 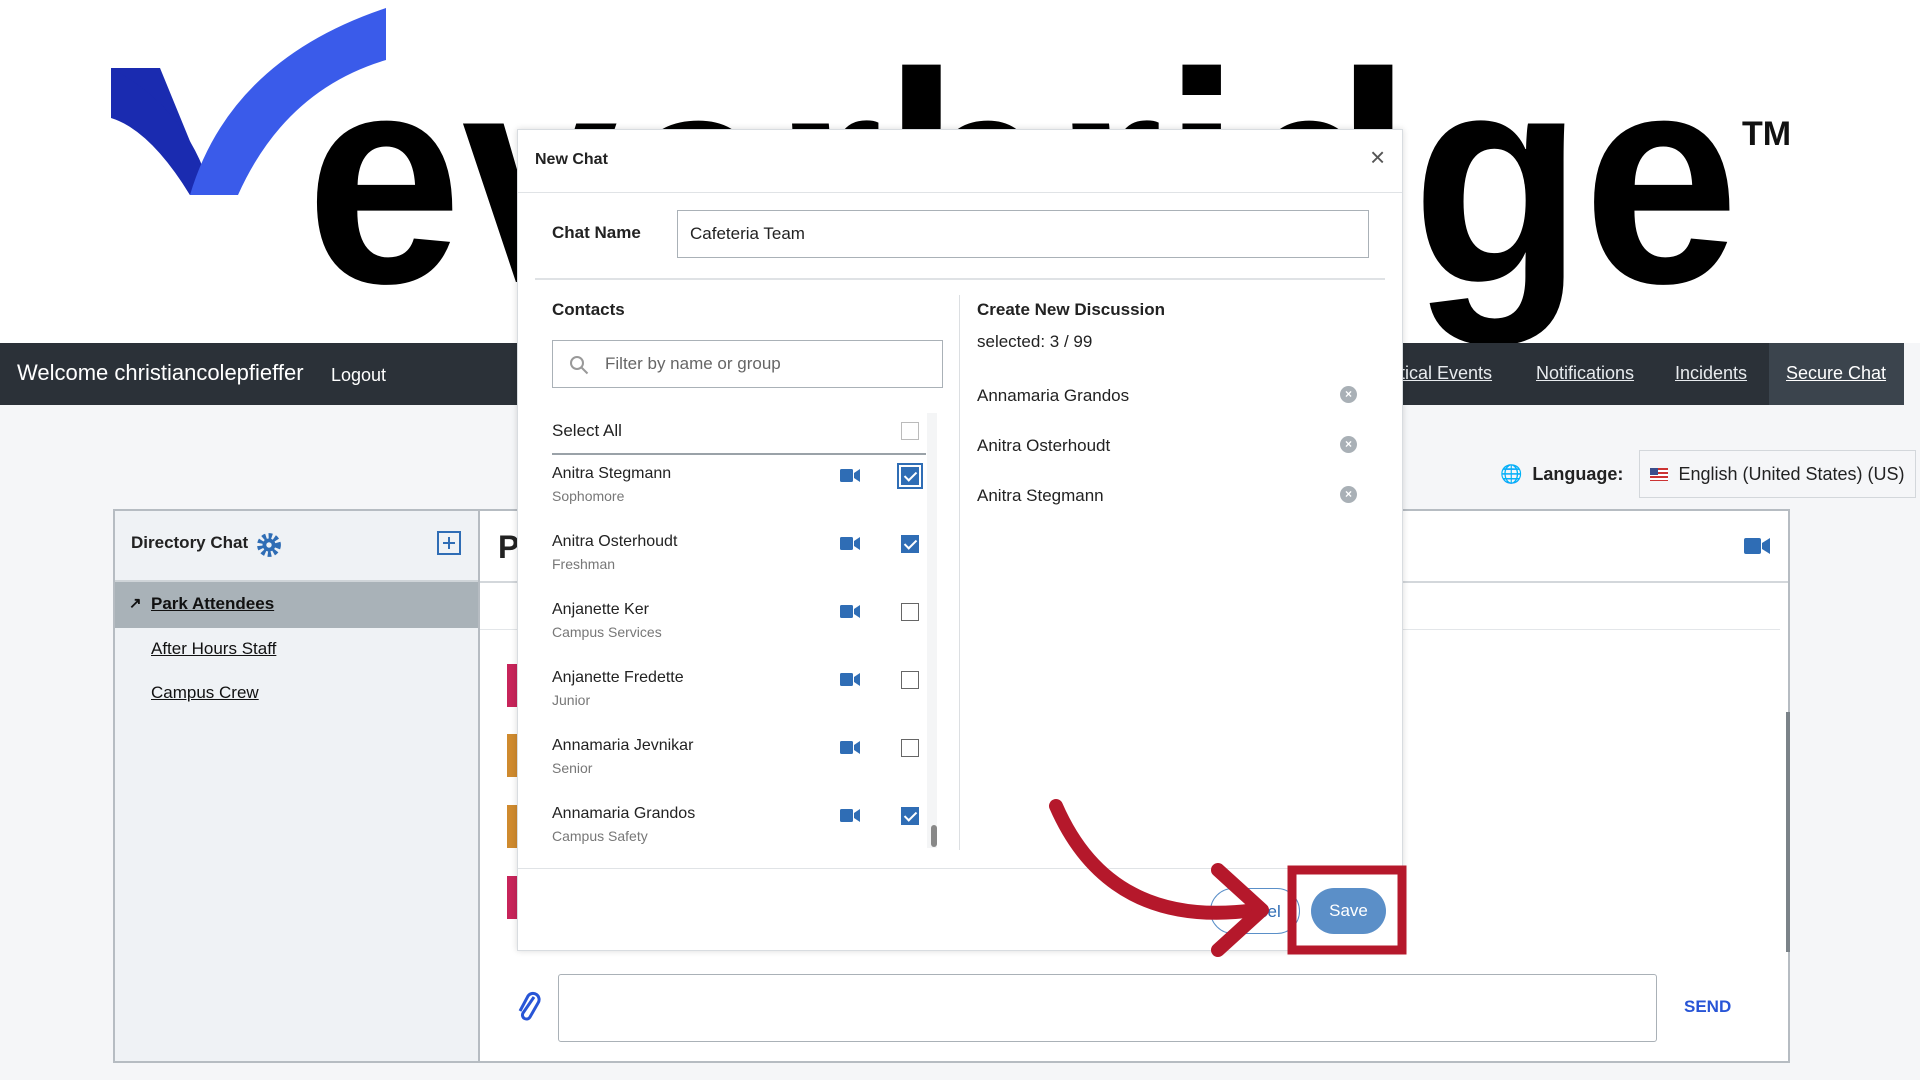 What do you see at coordinates (190, 542) in the screenshot?
I see `sidebar-title: Directory Chat` at bounding box center [190, 542].